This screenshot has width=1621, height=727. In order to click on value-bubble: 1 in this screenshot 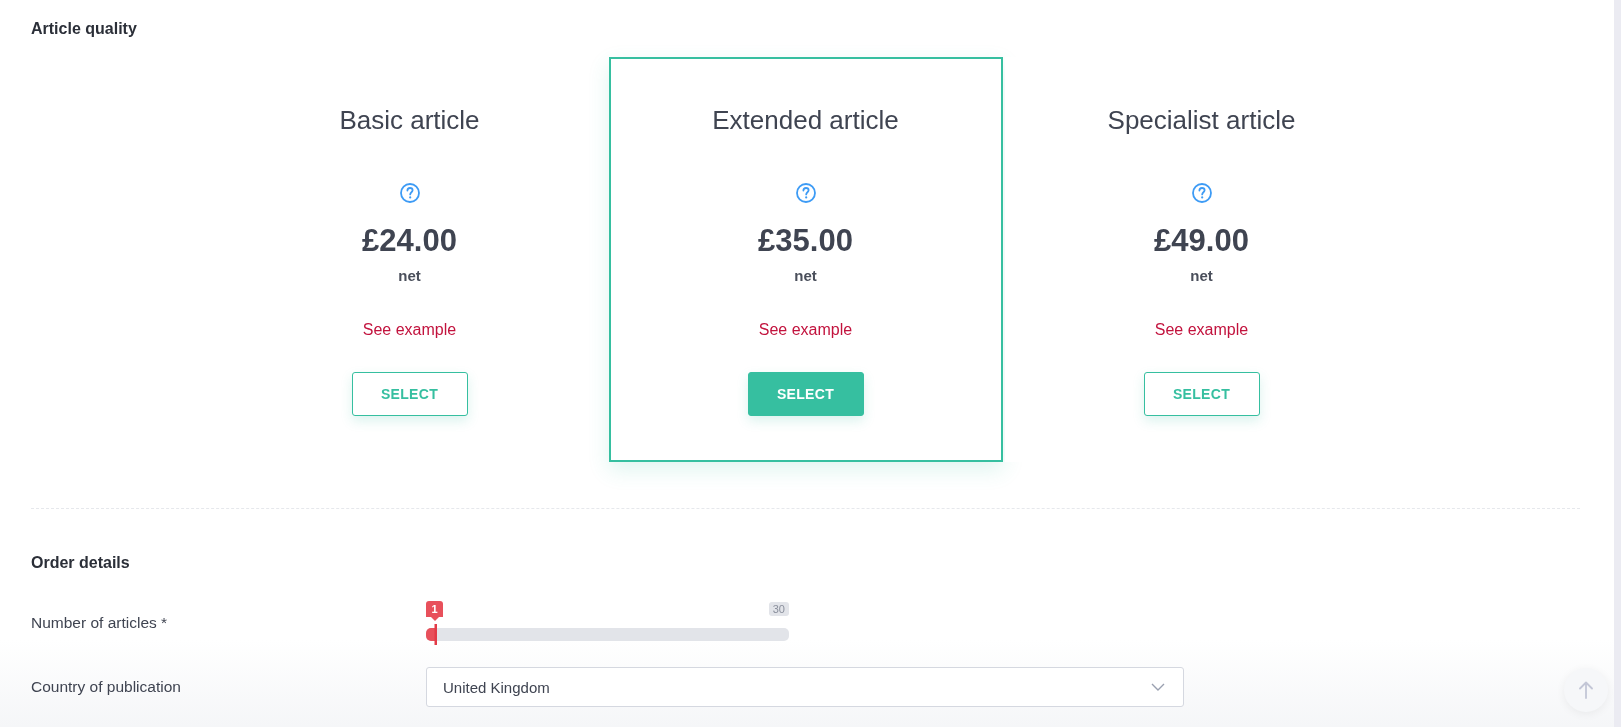, I will do `click(434, 611)`.